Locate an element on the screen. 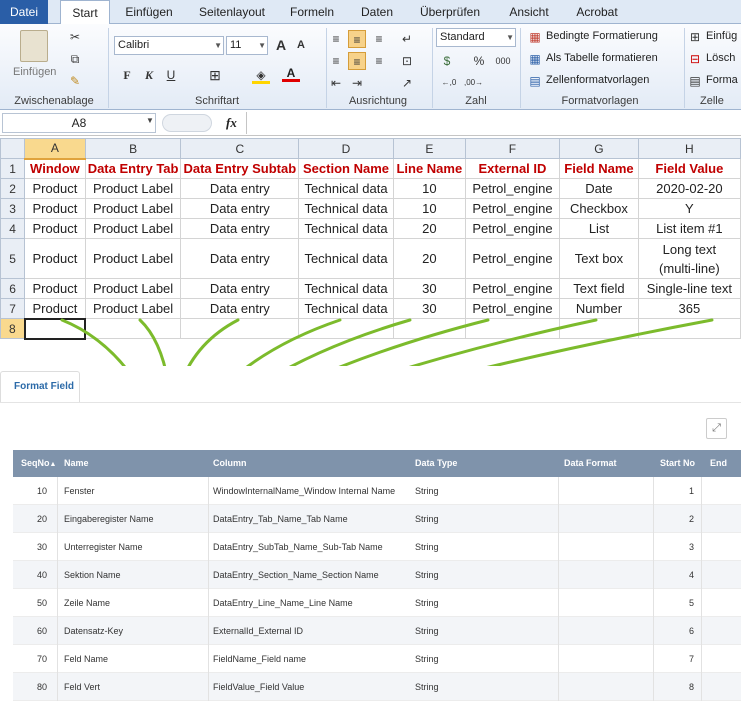  tab-format-field: Format Field is located at coordinates (40, 387).